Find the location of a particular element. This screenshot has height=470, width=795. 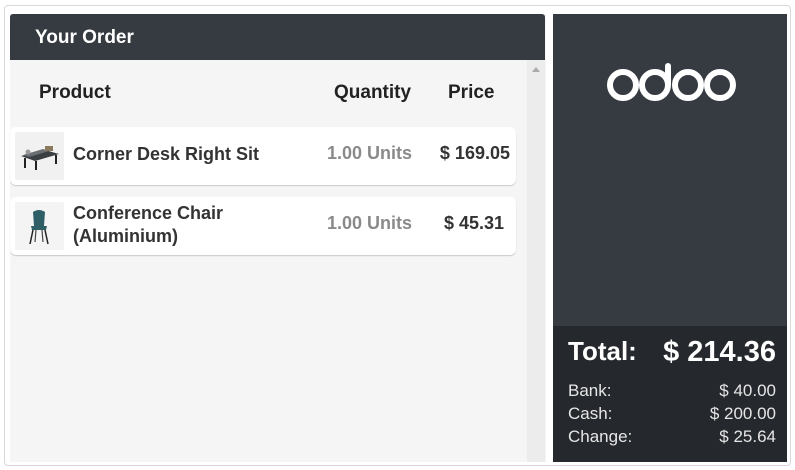

payment-row-bank: Bank: $ 40.00 is located at coordinates (672, 392).